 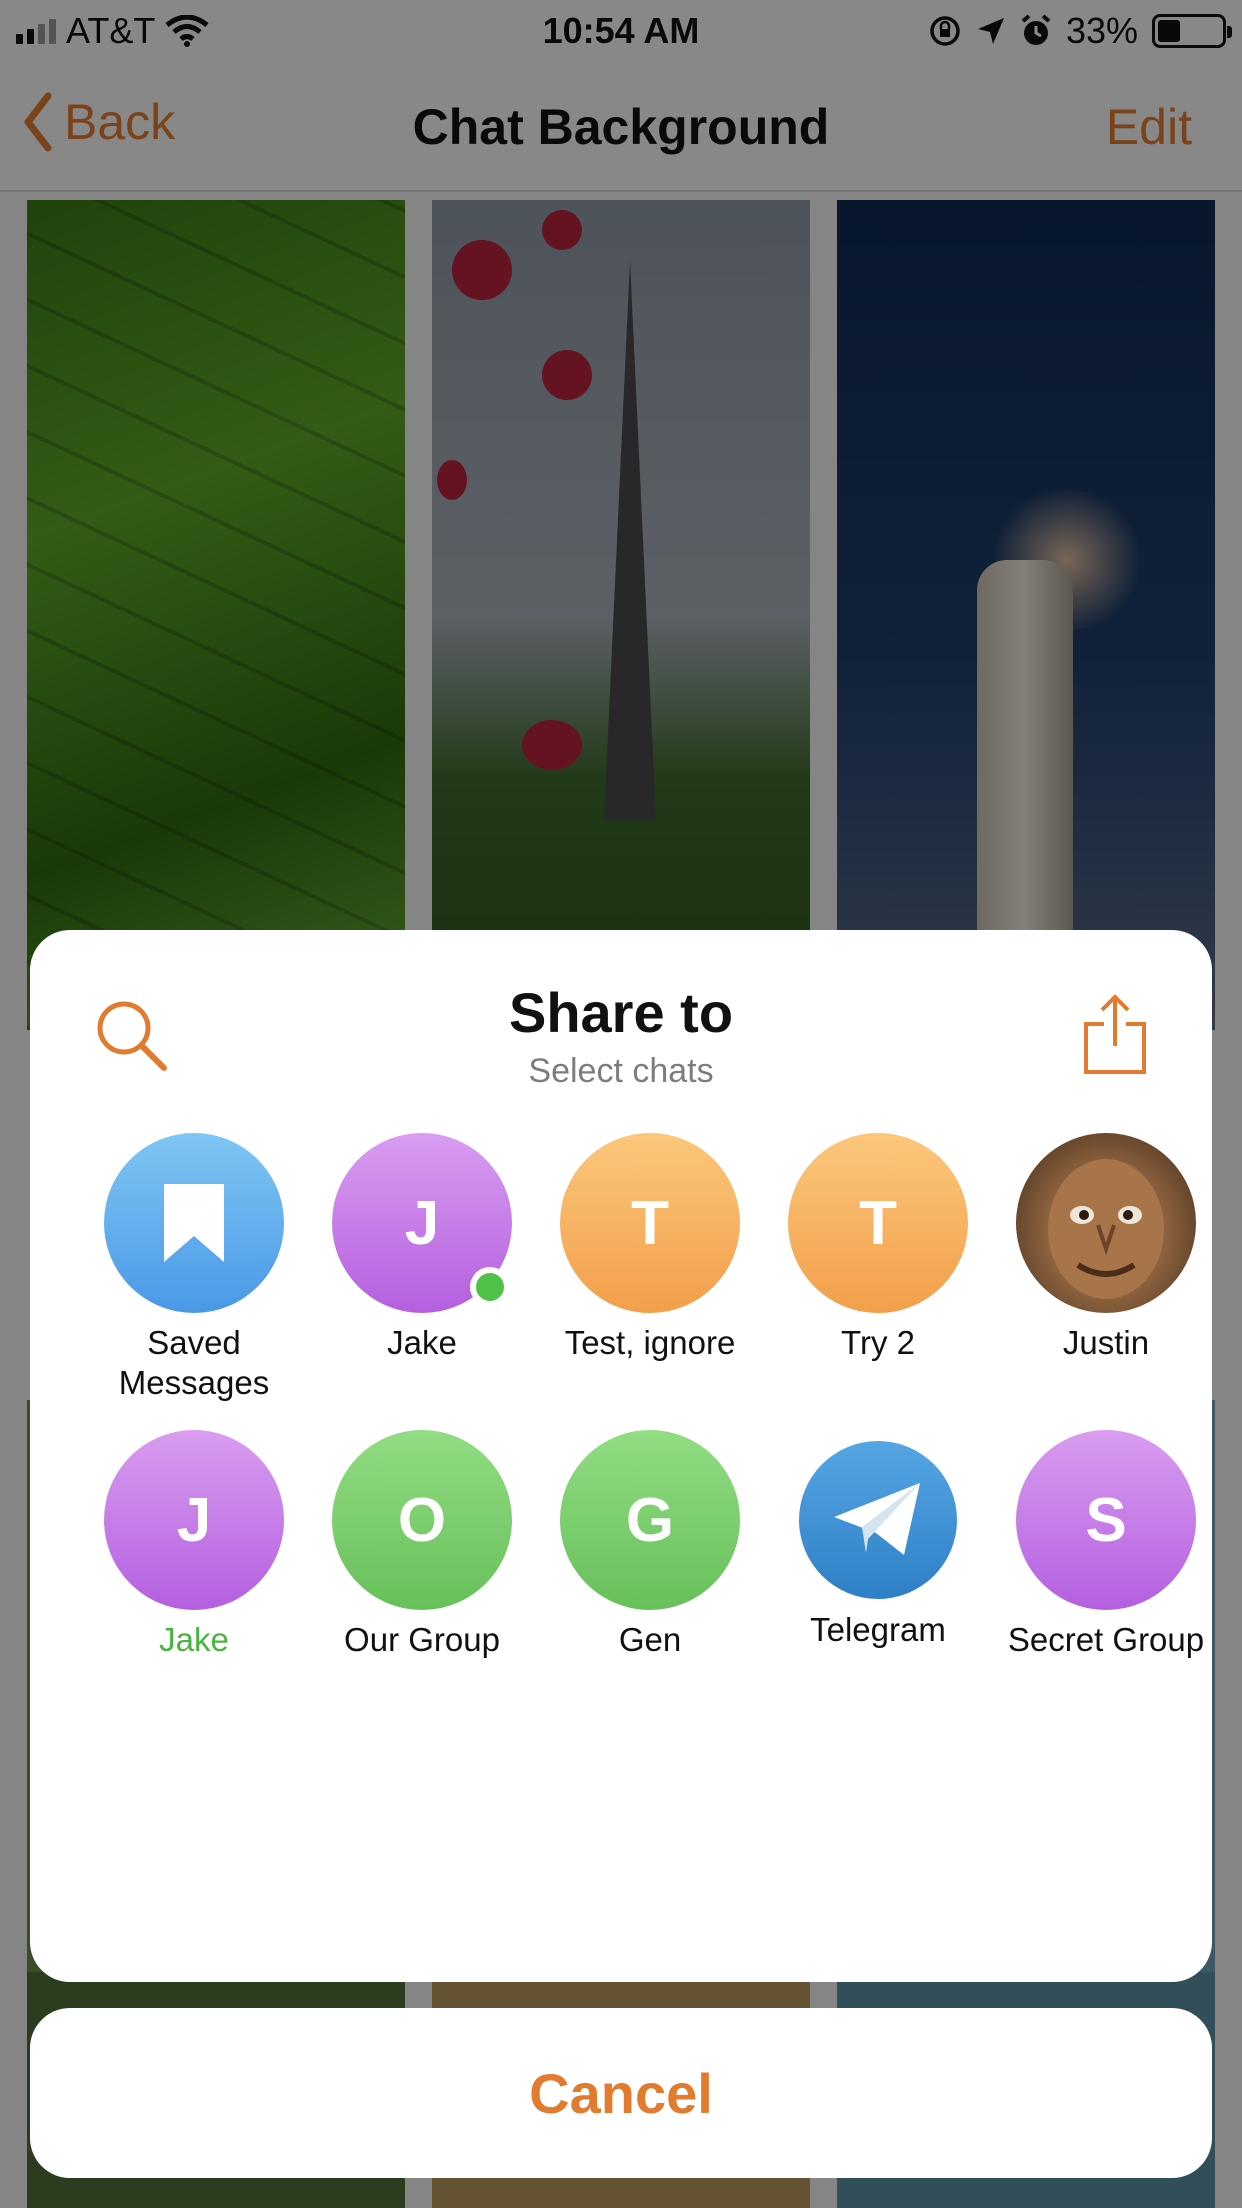 What do you see at coordinates (650, 1342) in the screenshot?
I see `contact-name: Test, ignore` at bounding box center [650, 1342].